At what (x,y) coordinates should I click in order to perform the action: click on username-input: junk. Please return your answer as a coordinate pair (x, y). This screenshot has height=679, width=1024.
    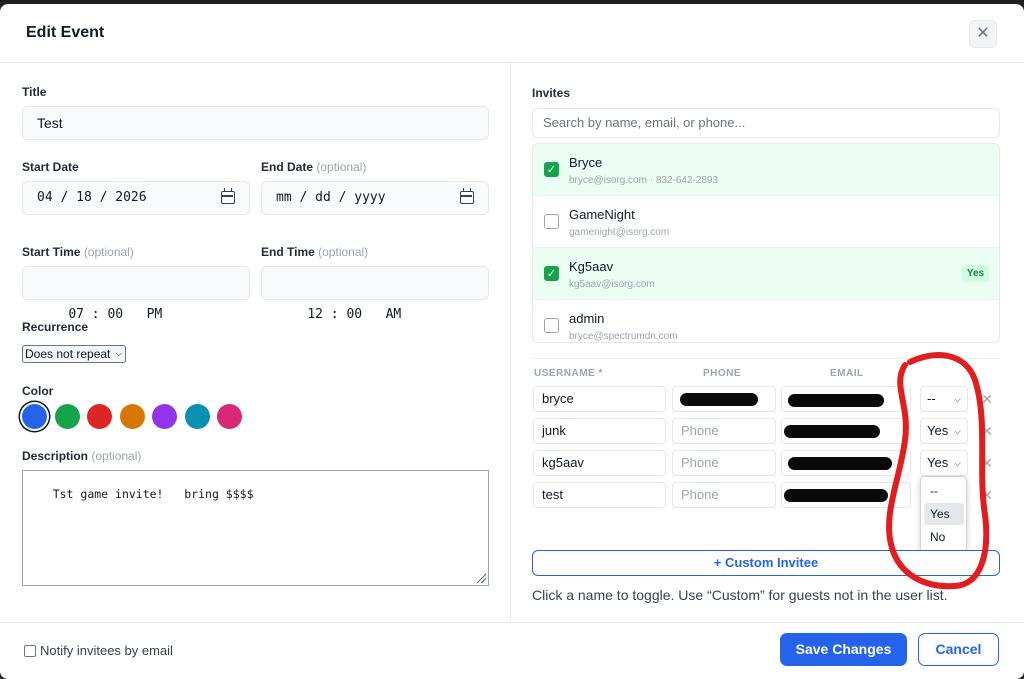
    Looking at the image, I should click on (599, 431).